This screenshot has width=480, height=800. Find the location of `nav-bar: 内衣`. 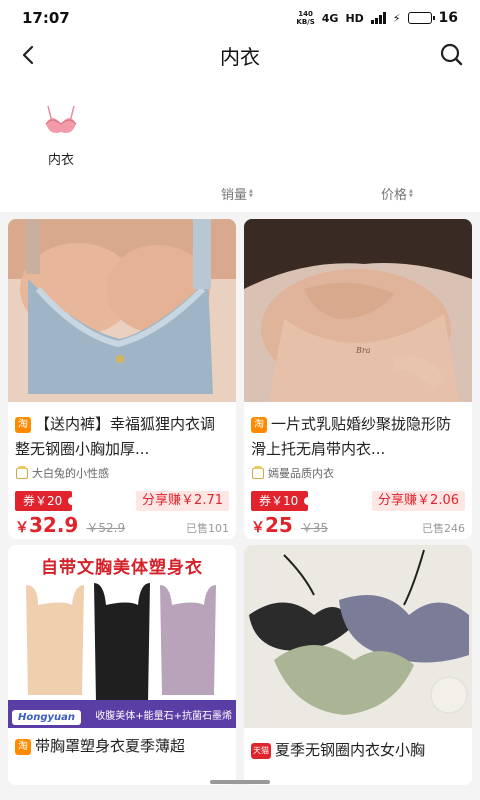

nav-bar: 内衣 is located at coordinates (240, 55).